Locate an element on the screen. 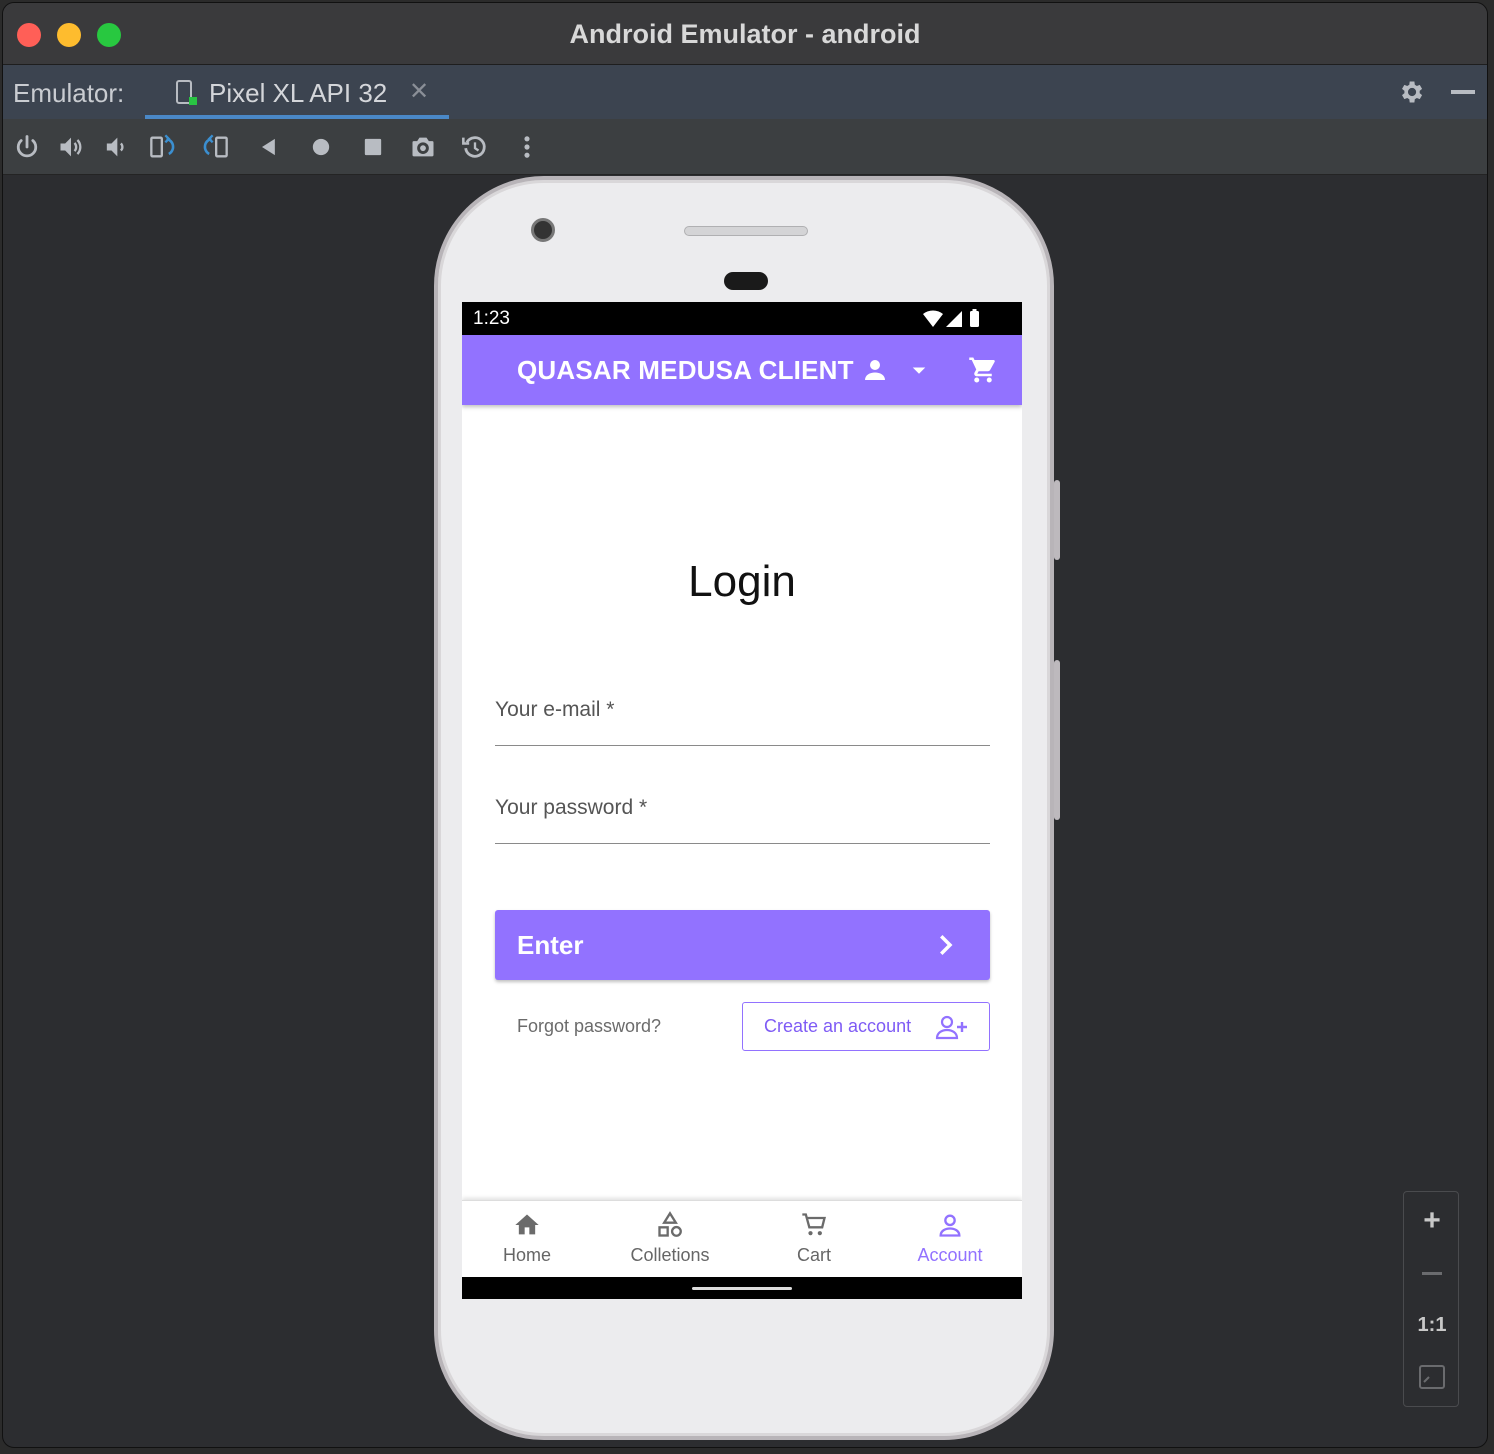 This screenshot has height=1454, width=1494. create-account-button: Create an account is located at coordinates (866, 1026).